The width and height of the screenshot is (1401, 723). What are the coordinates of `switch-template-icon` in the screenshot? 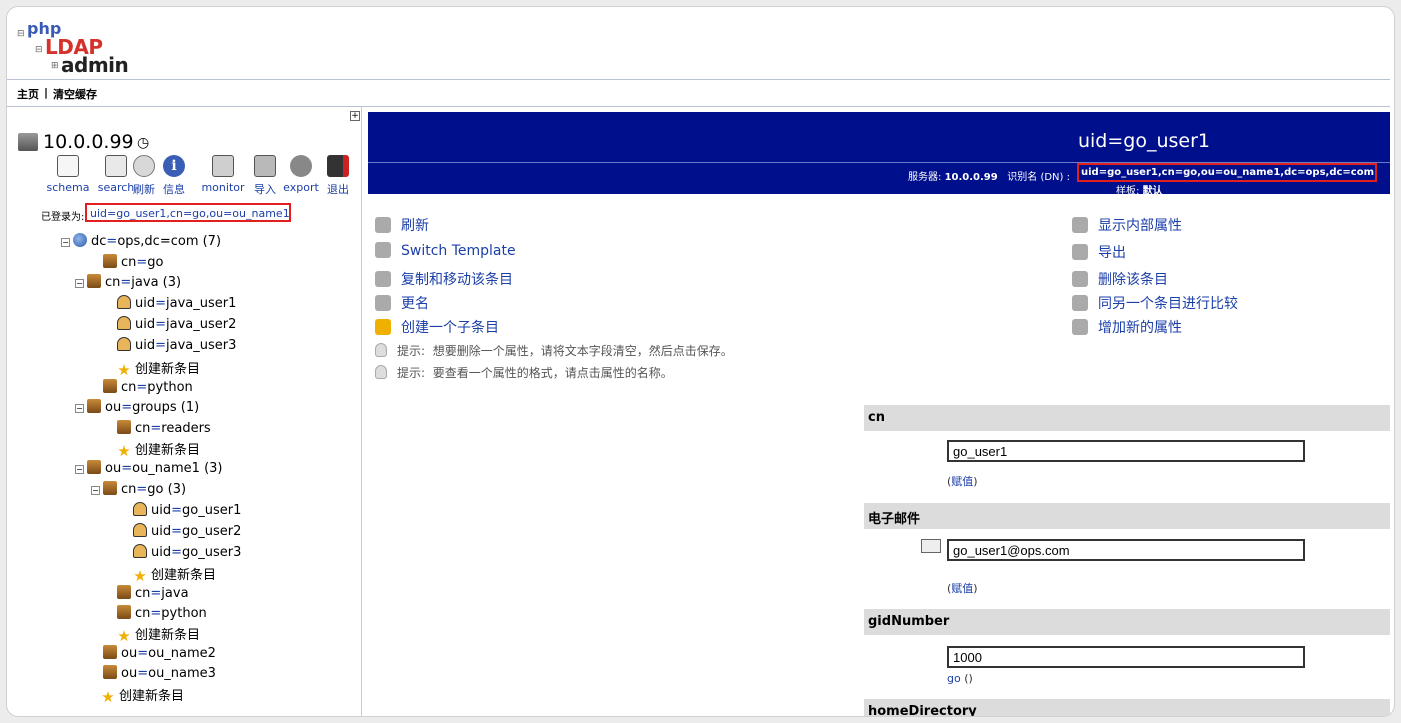 It's located at (383, 250).